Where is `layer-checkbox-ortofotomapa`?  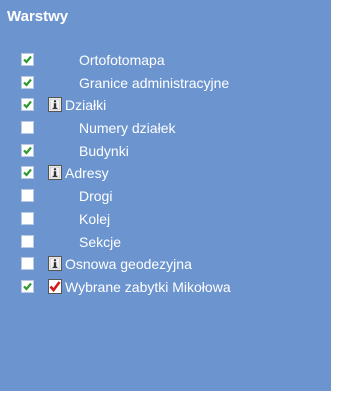 layer-checkbox-ortofotomapa is located at coordinates (27, 59).